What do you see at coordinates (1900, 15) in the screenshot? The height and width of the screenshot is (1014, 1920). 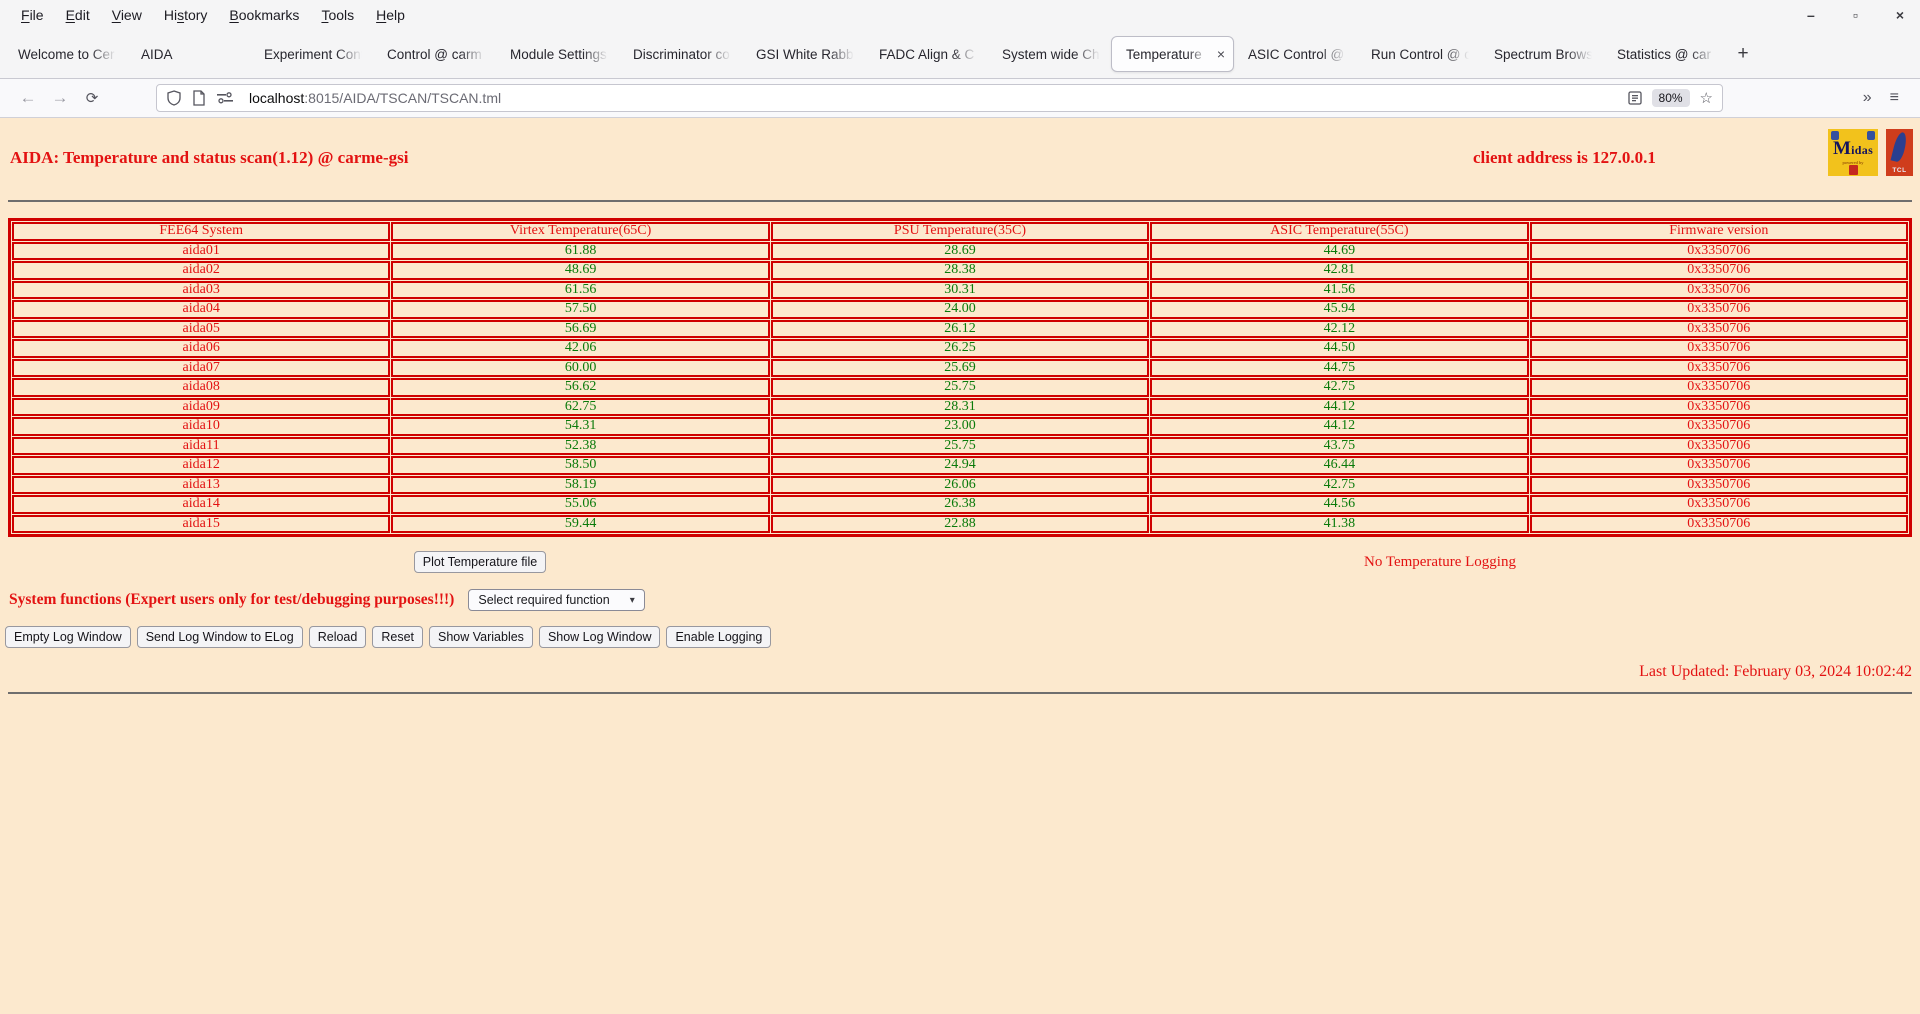 I see `close-icon: ×` at bounding box center [1900, 15].